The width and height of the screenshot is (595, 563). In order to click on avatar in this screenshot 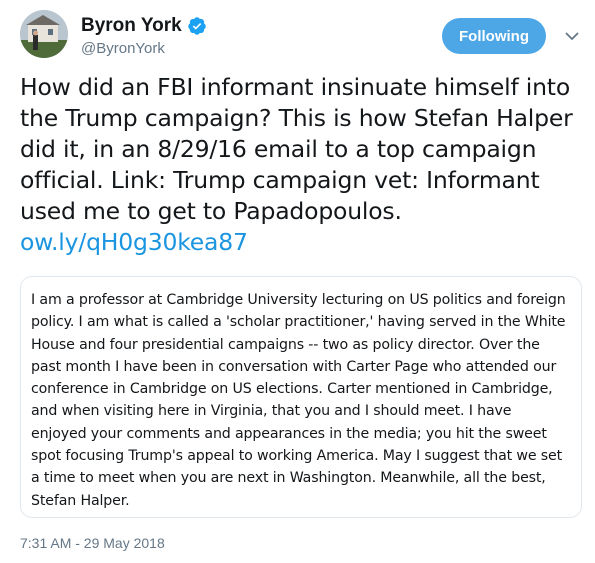, I will do `click(44, 34)`.